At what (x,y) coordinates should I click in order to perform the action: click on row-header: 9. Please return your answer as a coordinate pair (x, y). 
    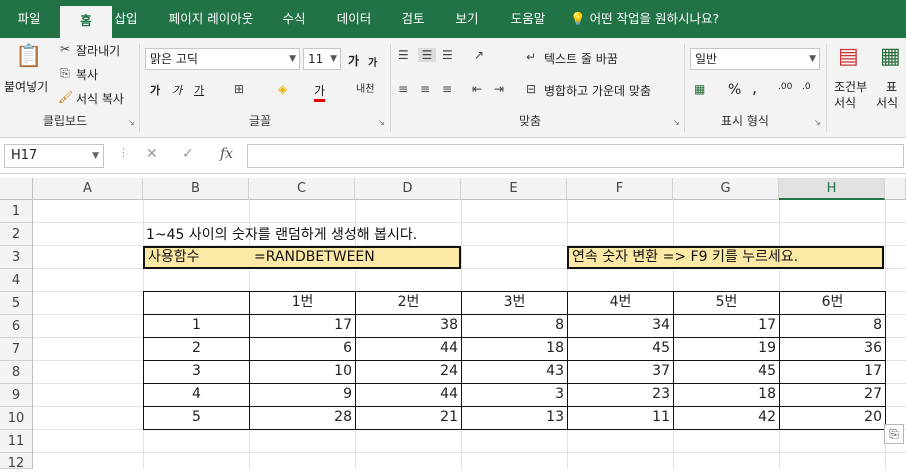
    Looking at the image, I should click on (16, 395).